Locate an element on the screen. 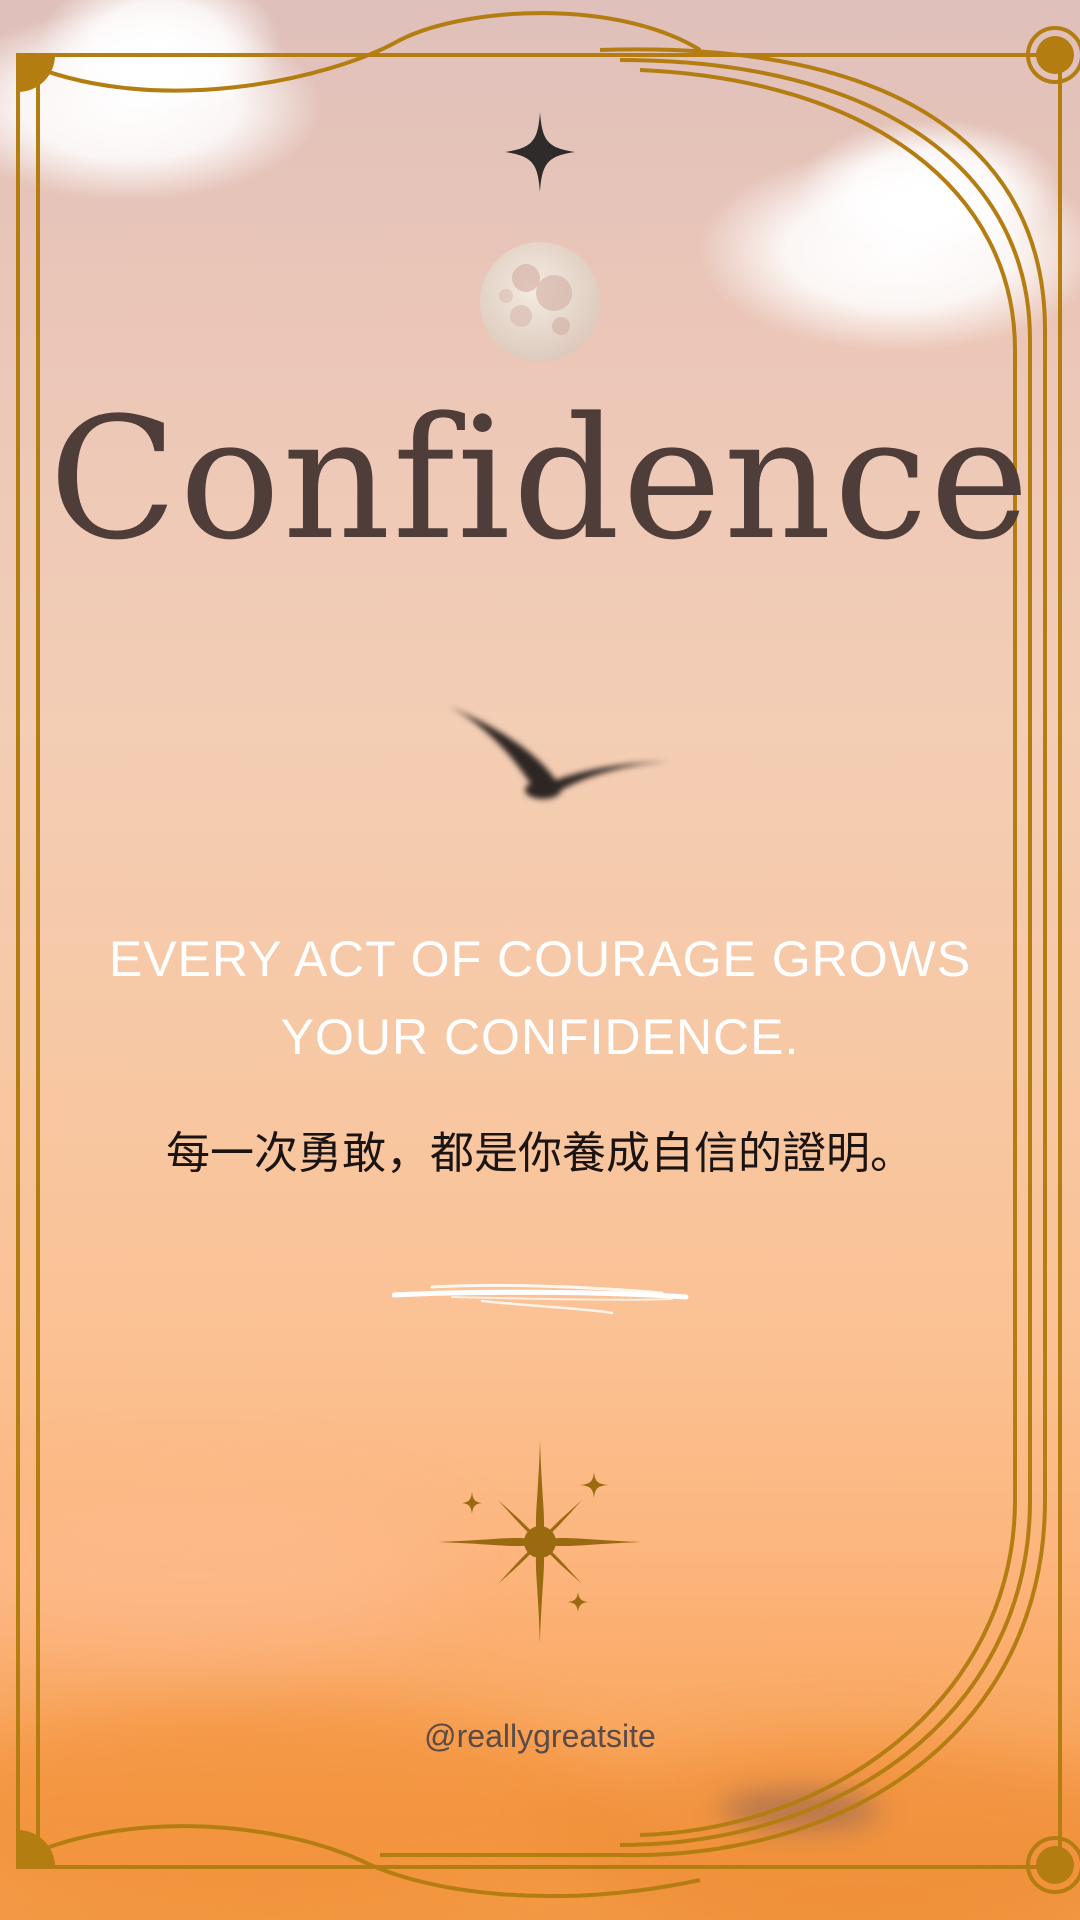 The width and height of the screenshot is (1080, 1920). quote-chinese: 每一次勇敢，都是你養成自信的證明。 is located at coordinates (540, 1153).